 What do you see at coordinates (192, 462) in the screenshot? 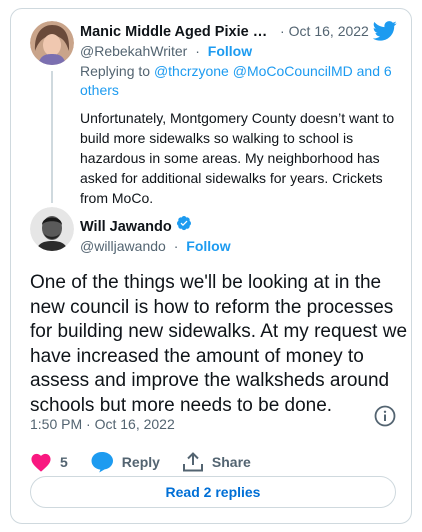
I see `share-icon` at bounding box center [192, 462].